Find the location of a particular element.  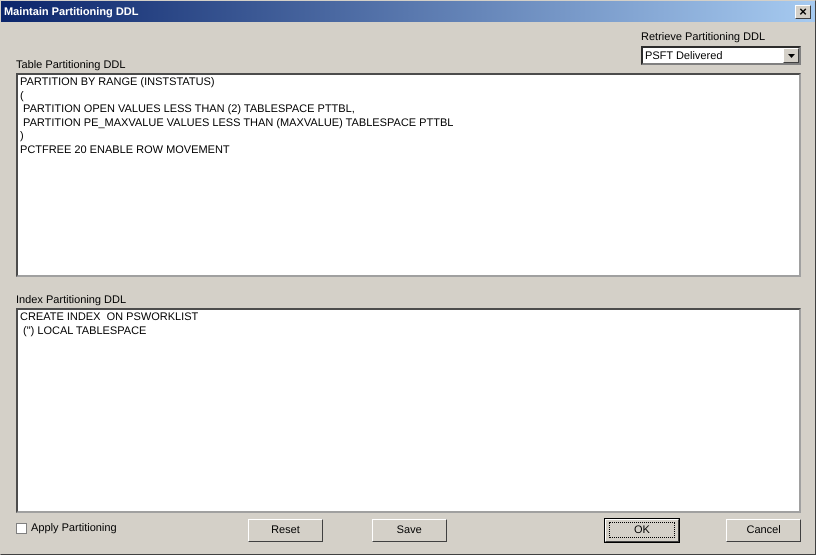

dropdown-arrow-icon is located at coordinates (791, 56).